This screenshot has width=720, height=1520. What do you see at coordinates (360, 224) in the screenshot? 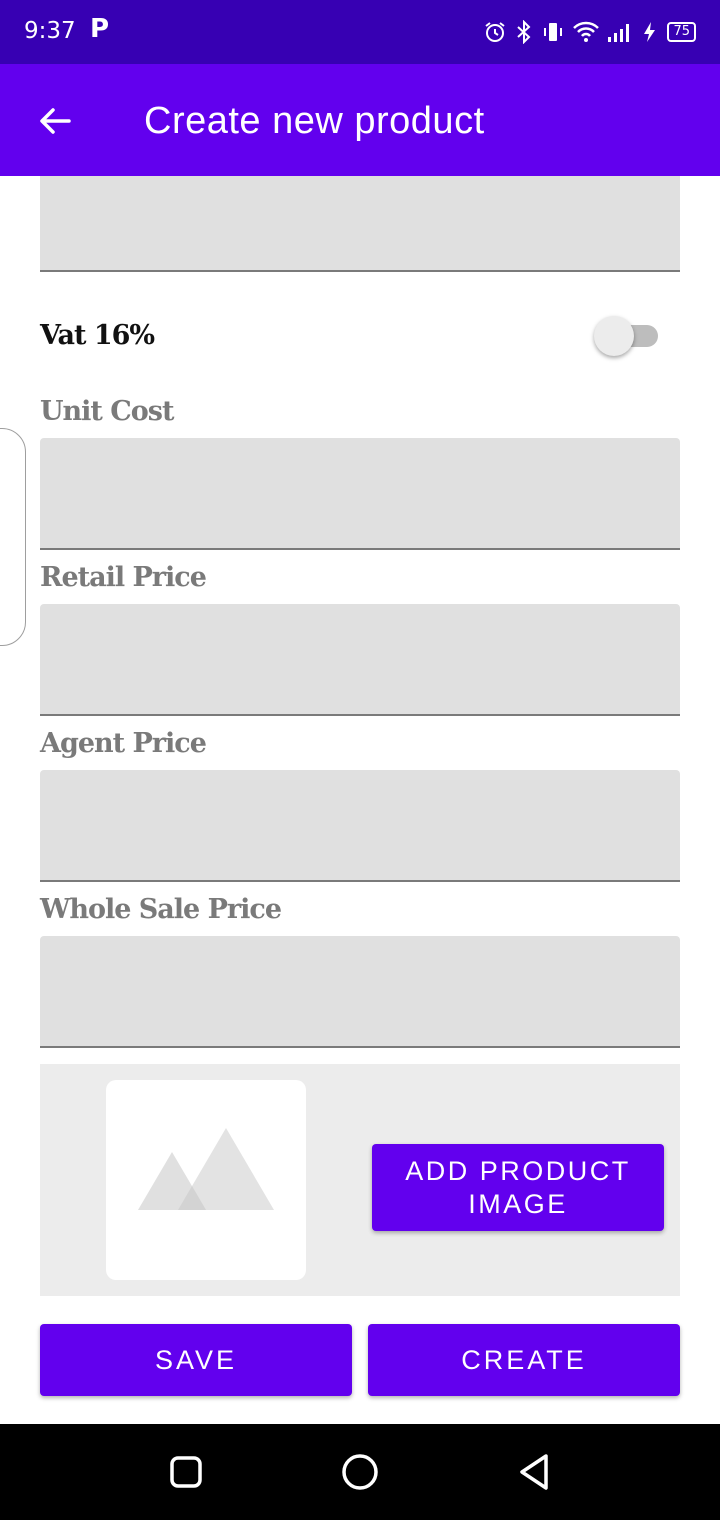
I see `product-field-top` at bounding box center [360, 224].